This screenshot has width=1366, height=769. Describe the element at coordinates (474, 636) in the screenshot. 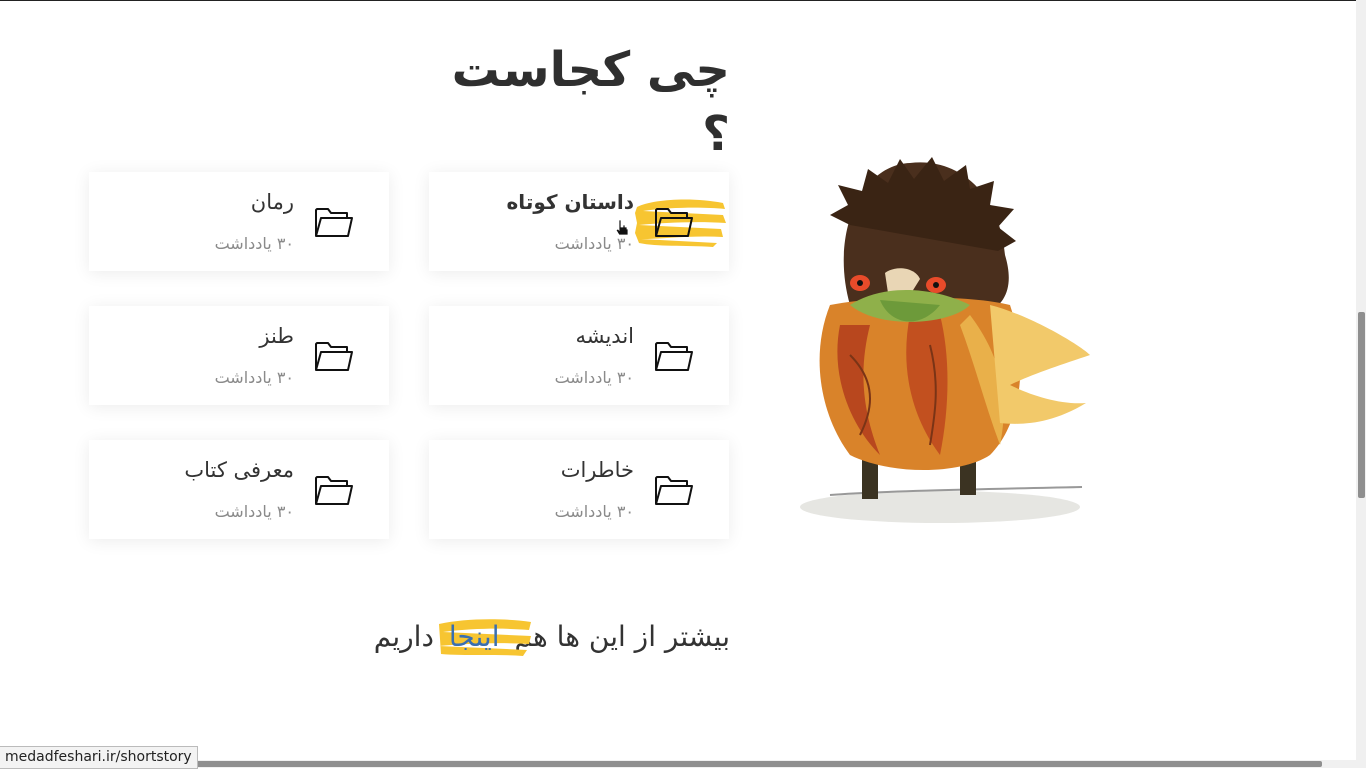

I see `here-link: اینجا` at that location.